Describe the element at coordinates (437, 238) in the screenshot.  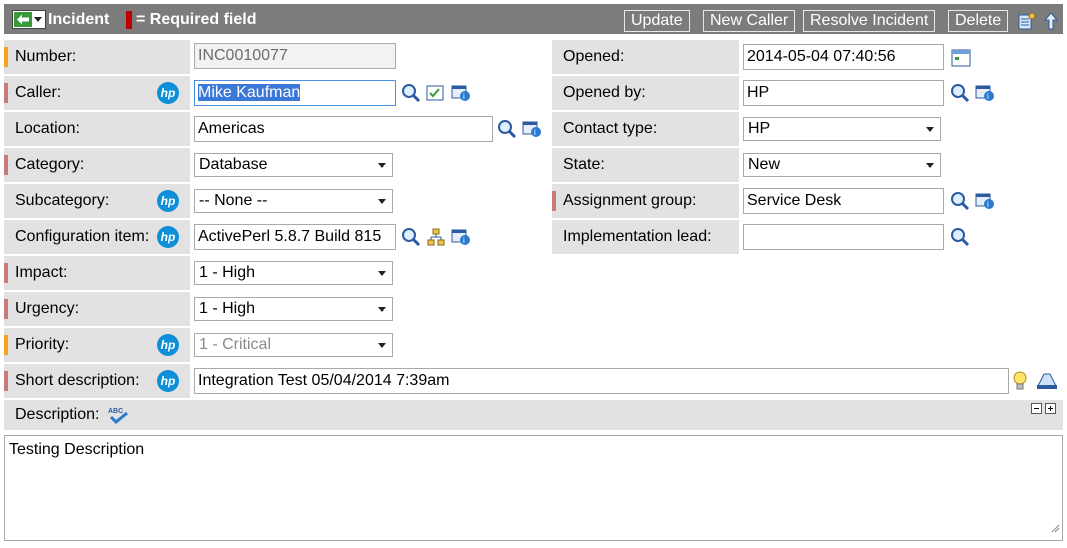
I see `dependency-tree-icon` at that location.